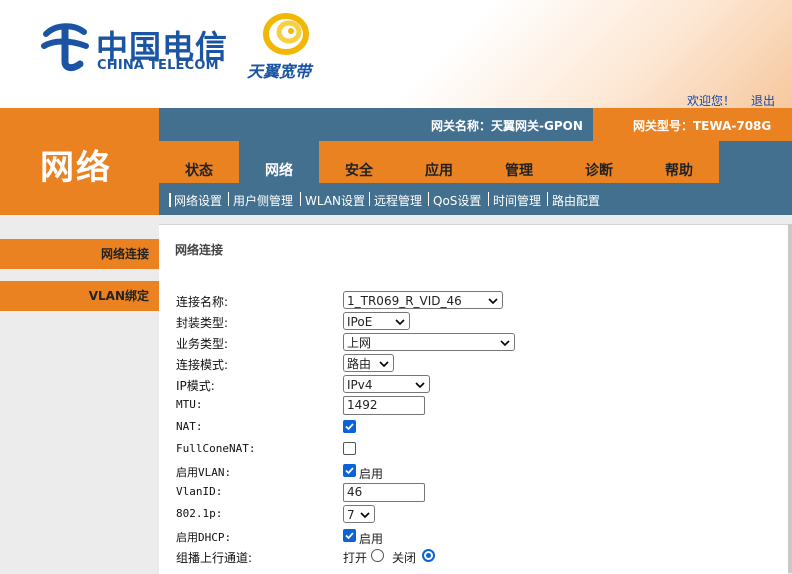  I want to click on service-type-select: 上网, so click(429, 342).